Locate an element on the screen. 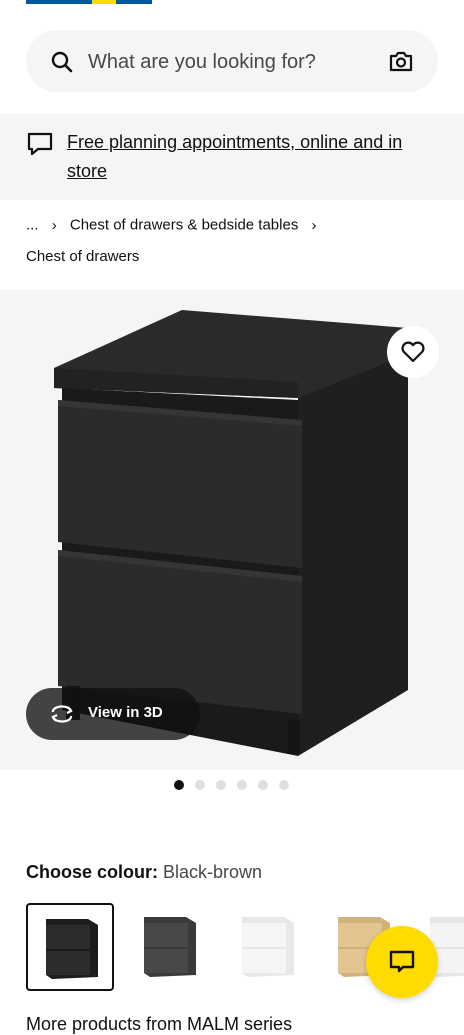 The image size is (464, 1035). camera-search-icon is located at coordinates (401, 61).